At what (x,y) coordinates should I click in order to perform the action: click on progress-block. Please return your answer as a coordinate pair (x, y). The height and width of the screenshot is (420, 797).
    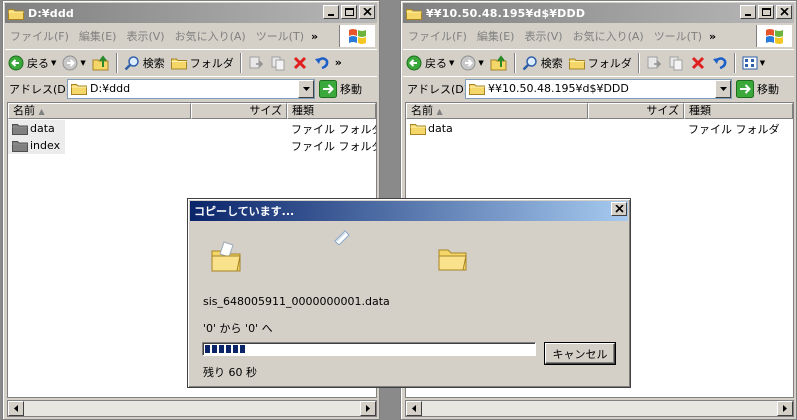
    Looking at the image, I should click on (207, 349).